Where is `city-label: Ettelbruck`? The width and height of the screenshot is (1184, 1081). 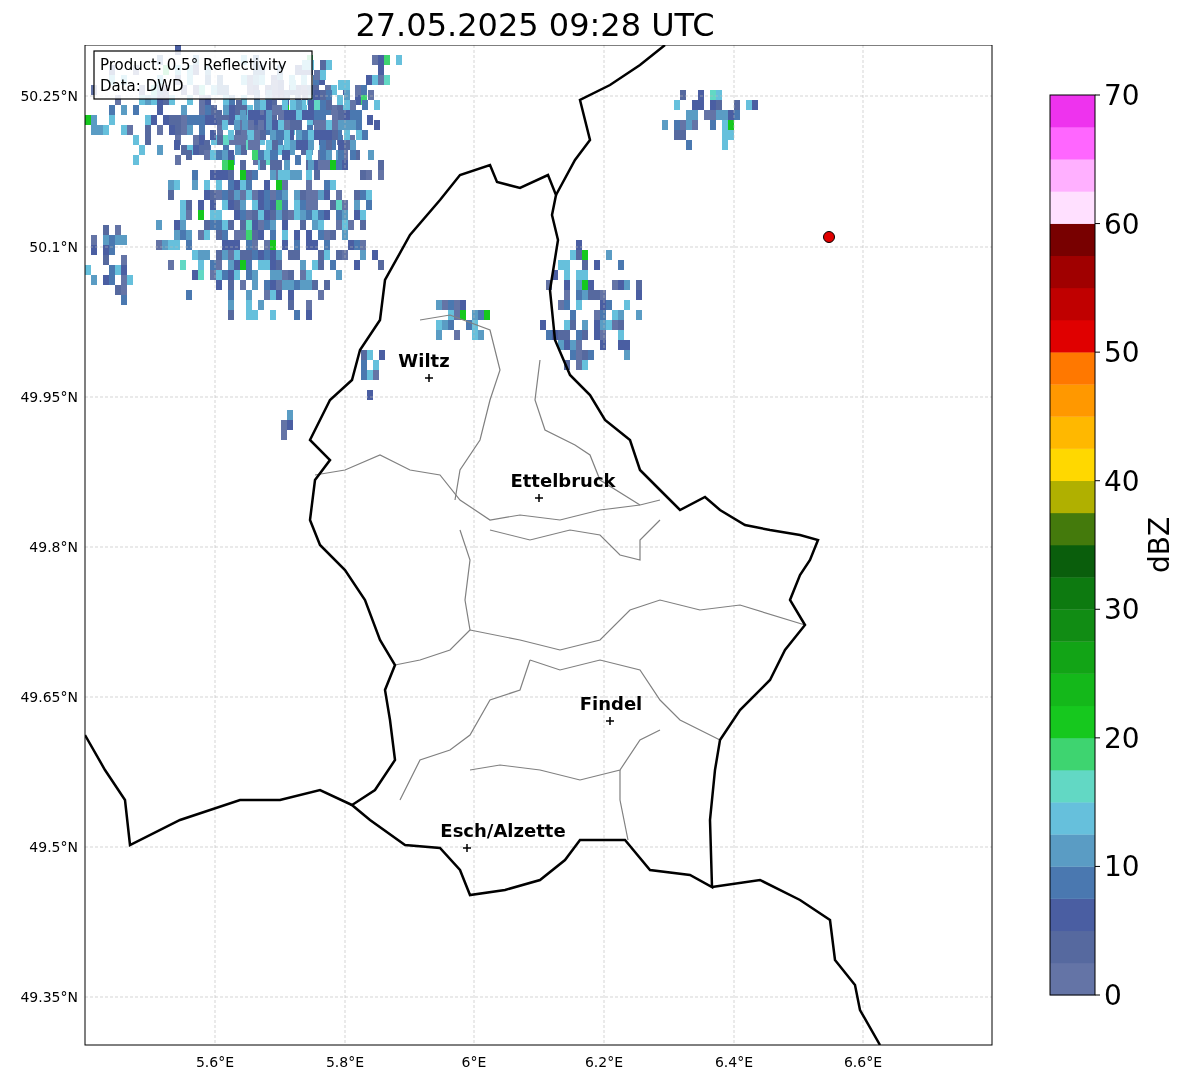
city-label: Ettelbruck is located at coordinates (563, 480).